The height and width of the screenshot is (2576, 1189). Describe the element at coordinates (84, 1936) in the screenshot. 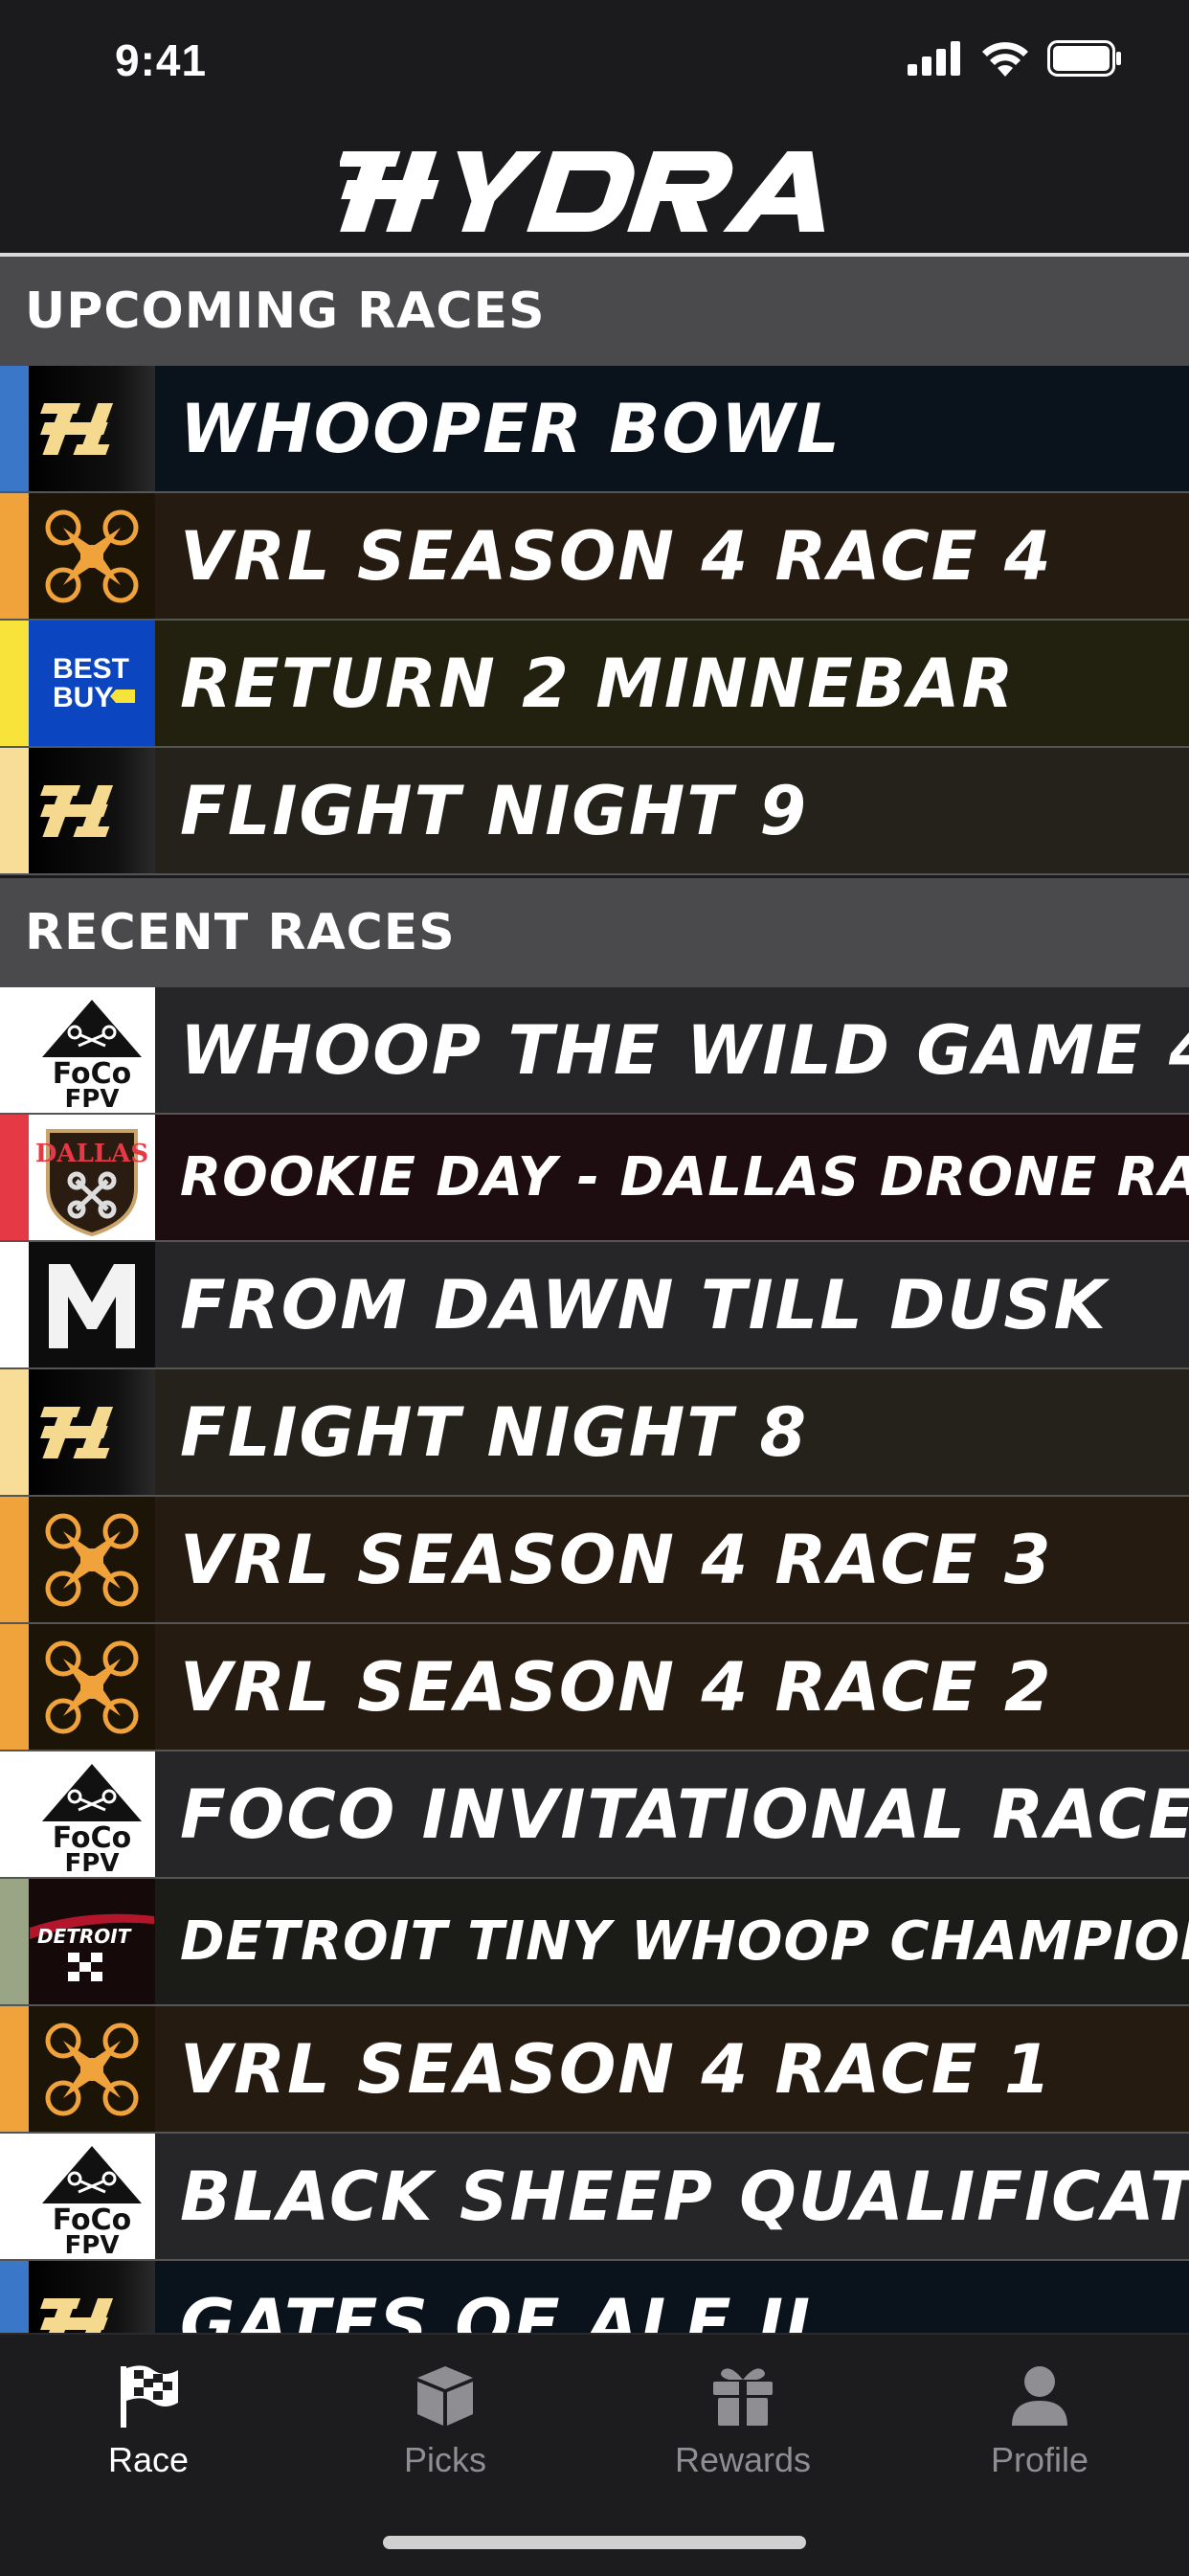

I see `svg-text: DETROIT` at that location.